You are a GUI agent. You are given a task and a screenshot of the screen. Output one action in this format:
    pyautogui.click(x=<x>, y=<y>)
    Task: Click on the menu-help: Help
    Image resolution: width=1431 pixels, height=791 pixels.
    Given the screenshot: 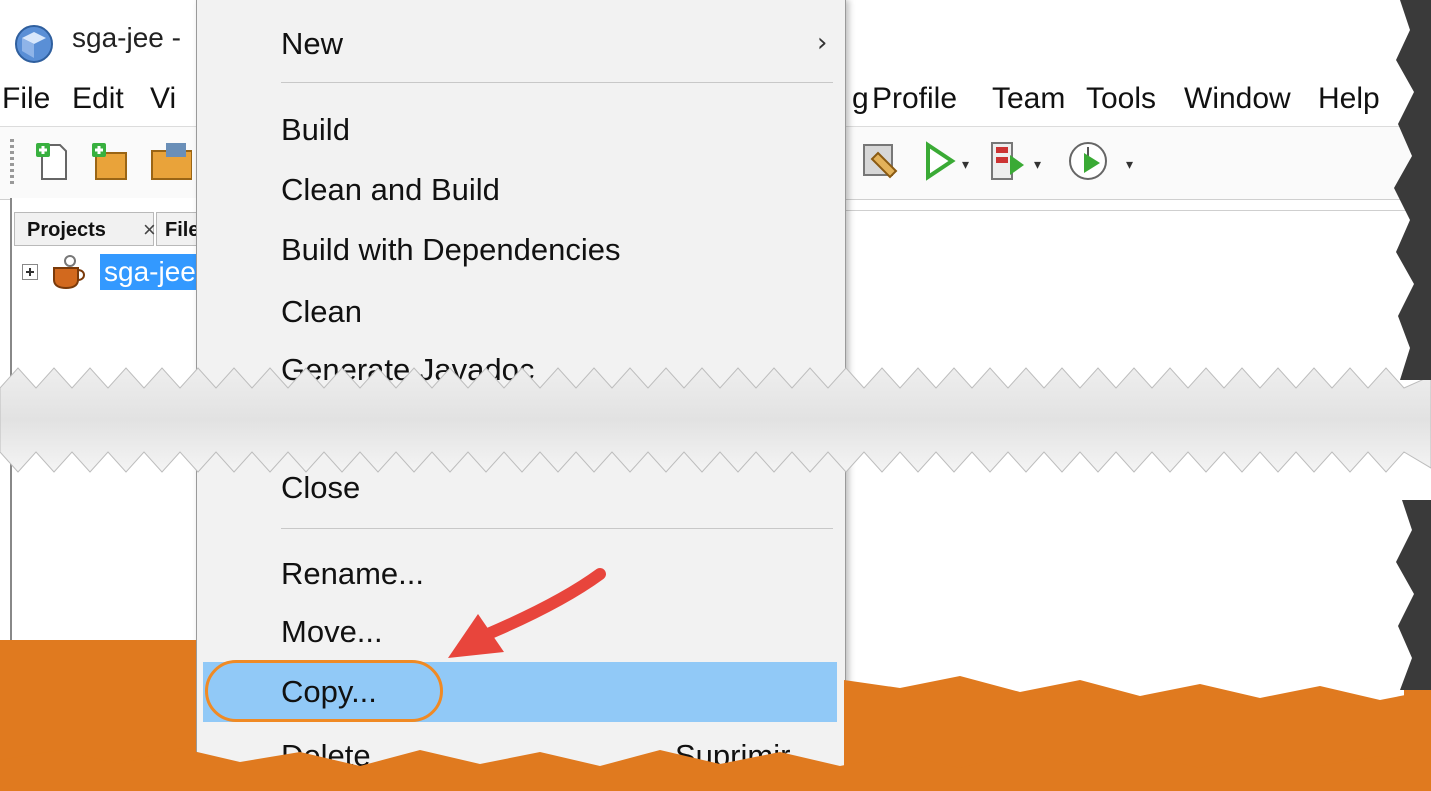 What is the action you would take?
    pyautogui.click(x=1349, y=99)
    